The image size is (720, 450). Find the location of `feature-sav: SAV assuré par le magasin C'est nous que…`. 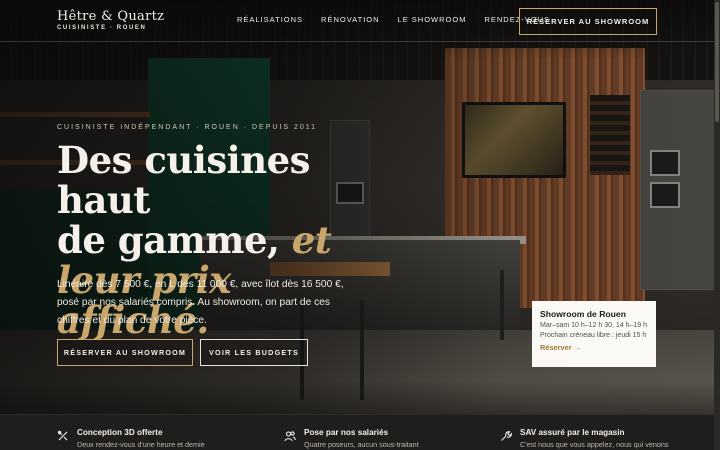

feature-sav: SAV assuré par le magasin C'est nous que… is located at coordinates (584, 438).